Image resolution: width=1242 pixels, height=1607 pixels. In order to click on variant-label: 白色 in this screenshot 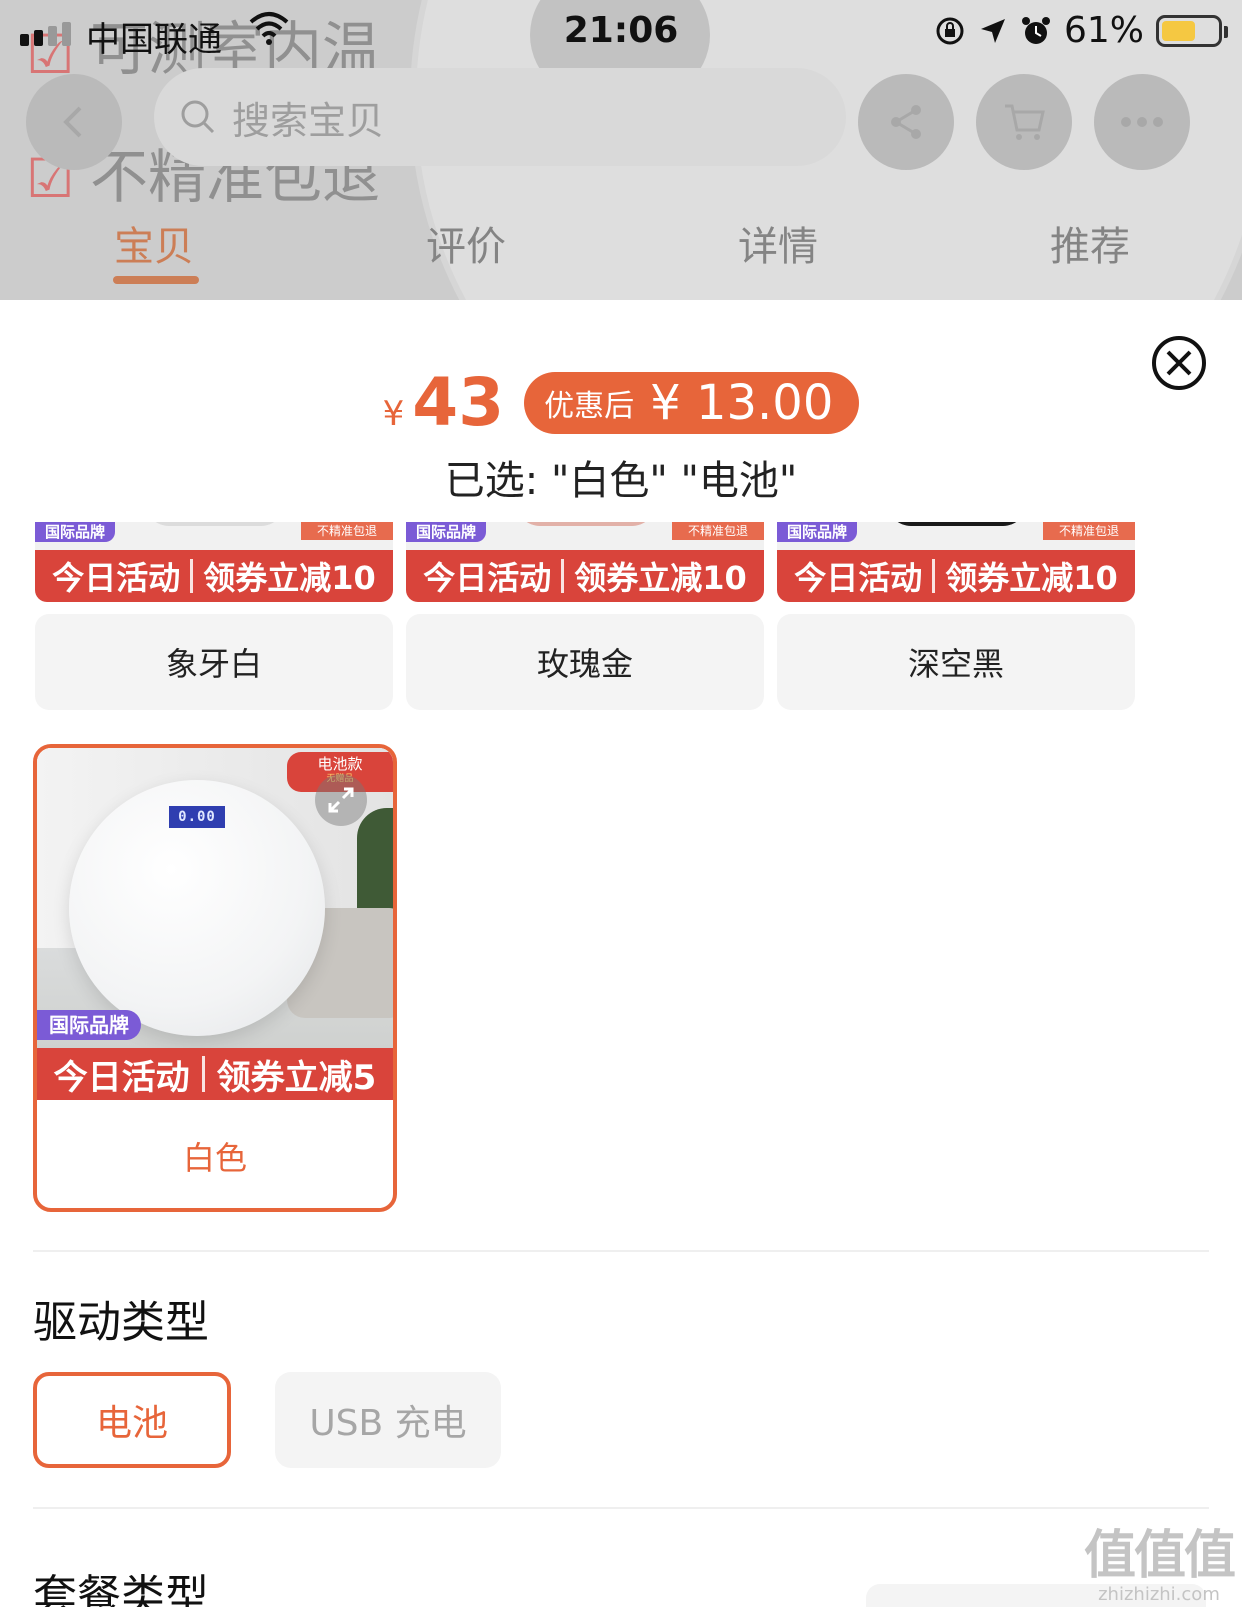, I will do `click(214, 1158)`.